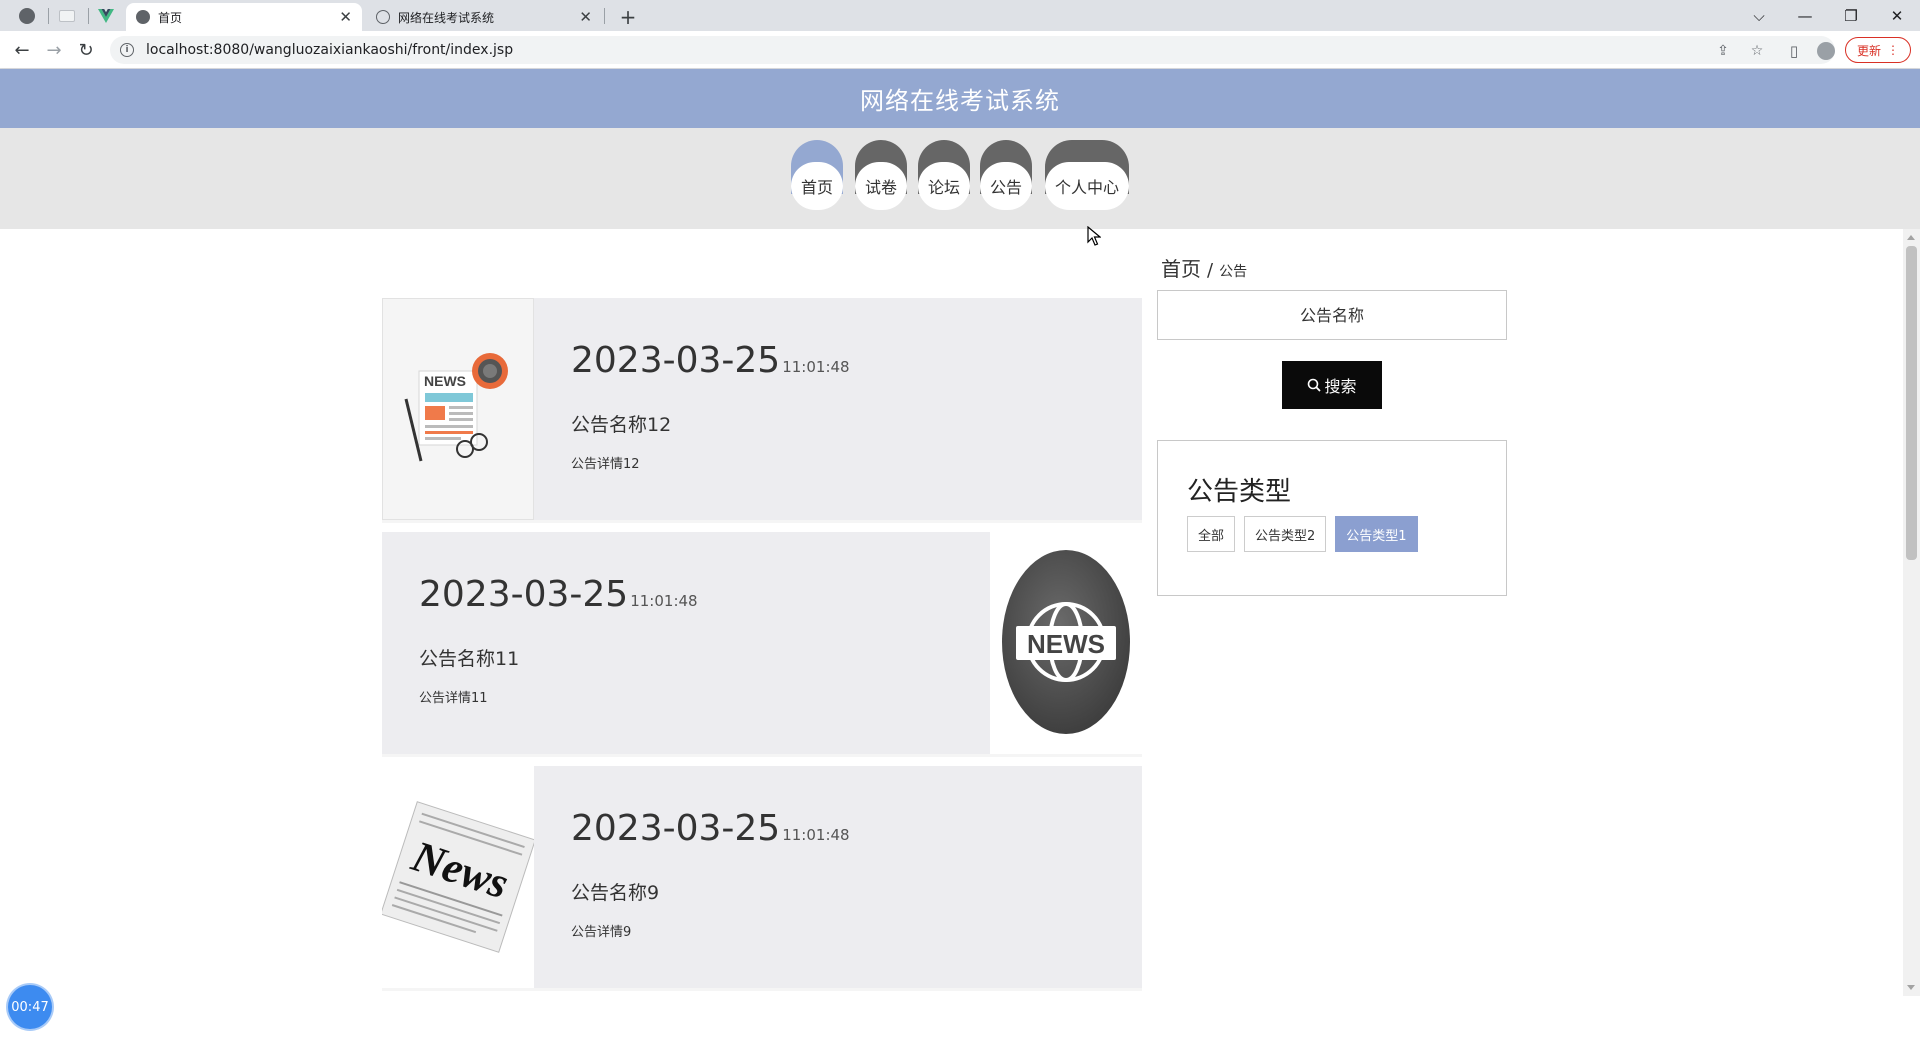 The image size is (1920, 1038). I want to click on vue-logo-icon, so click(106, 16).